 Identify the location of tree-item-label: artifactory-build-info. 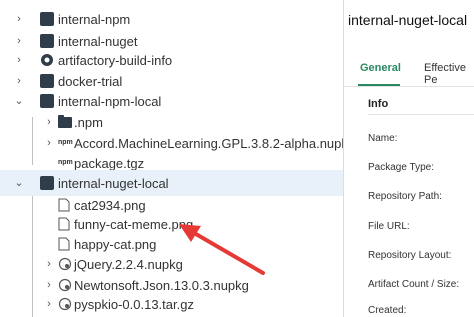
(115, 60).